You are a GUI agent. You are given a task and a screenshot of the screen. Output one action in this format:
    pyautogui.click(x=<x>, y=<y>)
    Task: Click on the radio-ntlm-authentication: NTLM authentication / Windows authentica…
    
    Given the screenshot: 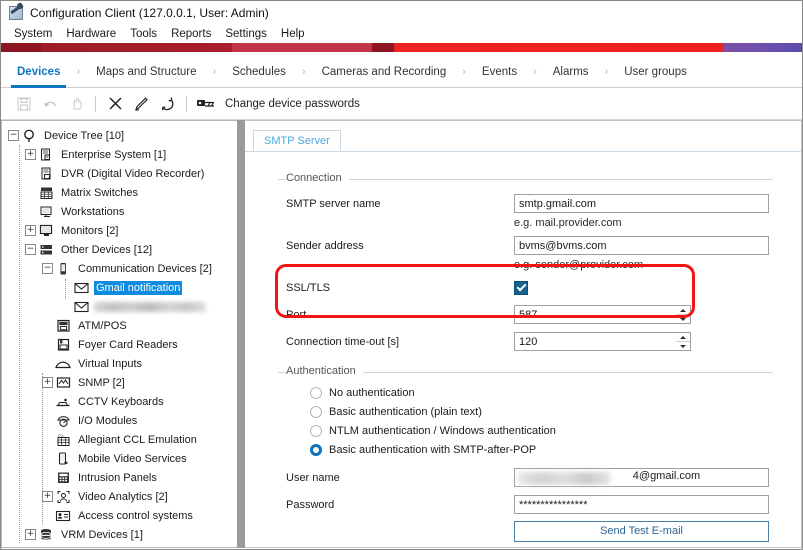 What is the action you would take?
    pyautogui.click(x=525, y=430)
    